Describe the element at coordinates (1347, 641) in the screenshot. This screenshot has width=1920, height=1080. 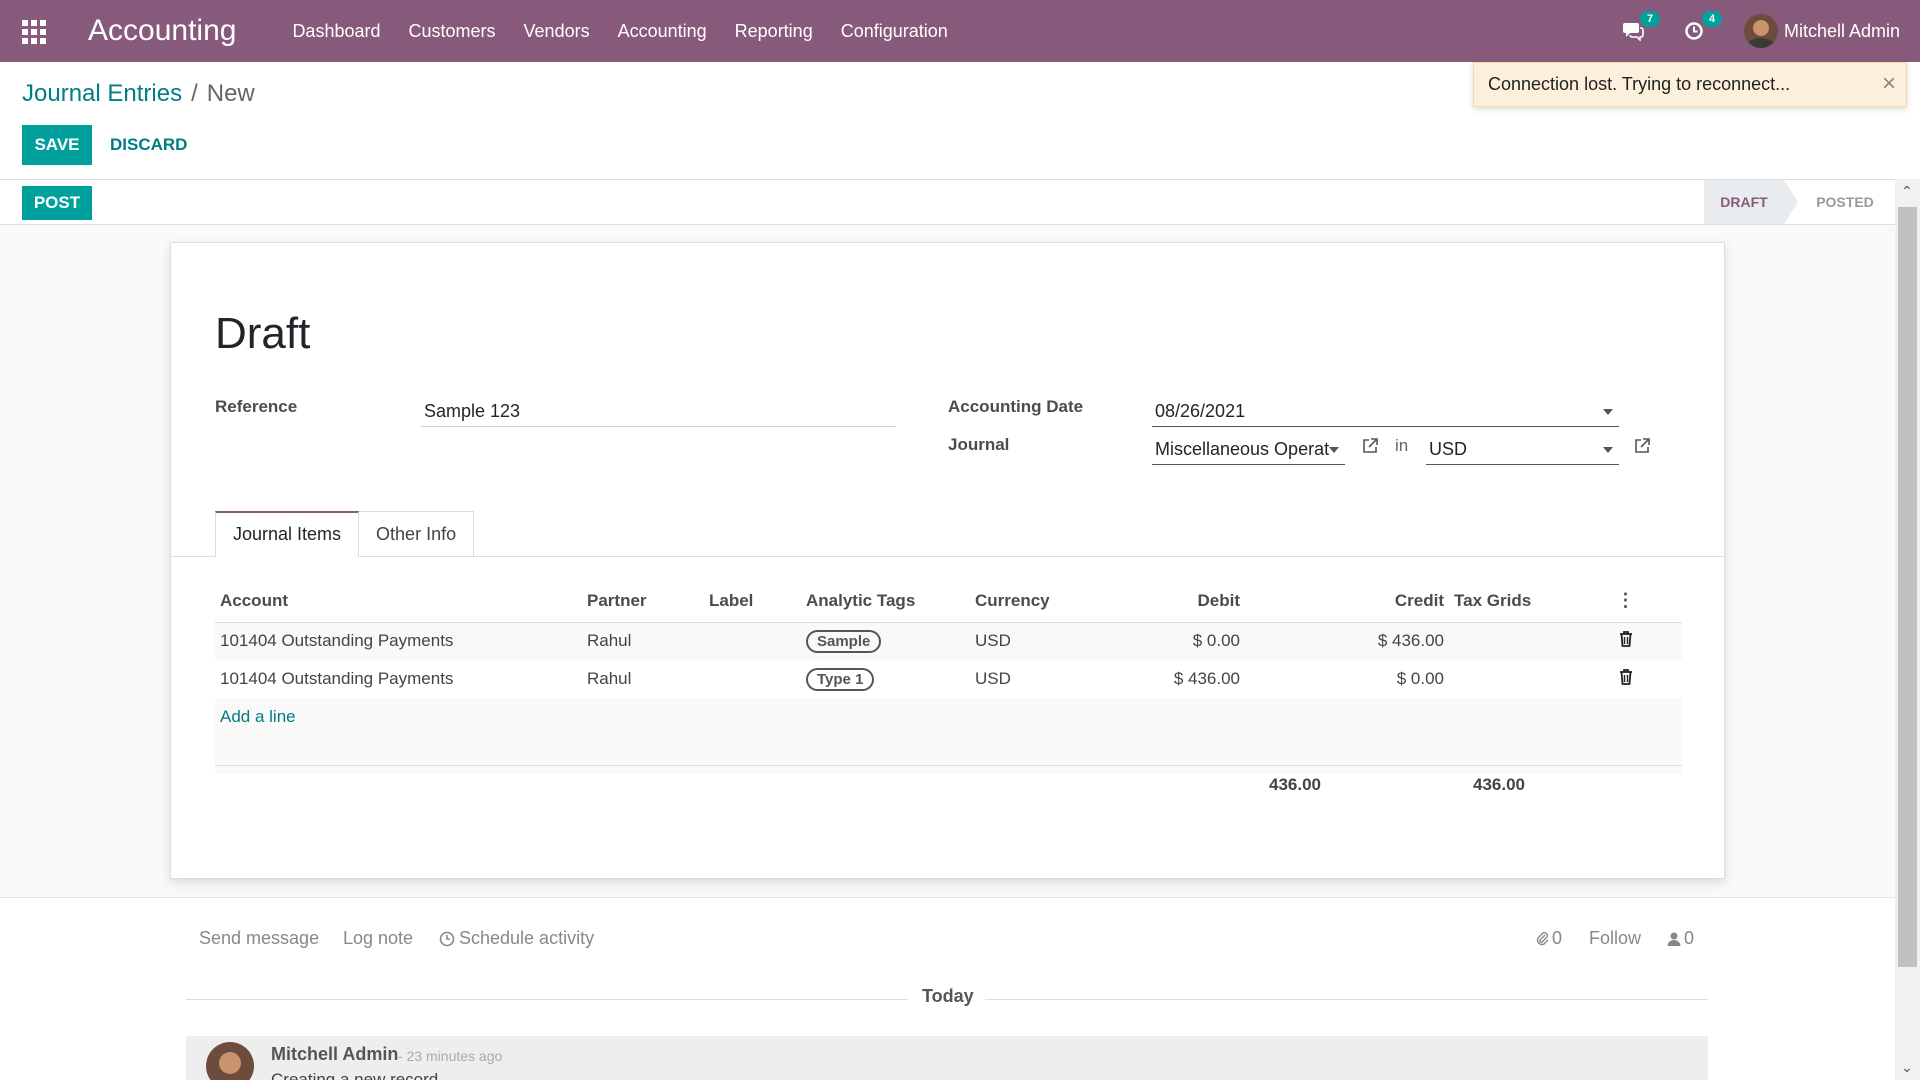
I see `cell-credit: $ 436.00` at that location.